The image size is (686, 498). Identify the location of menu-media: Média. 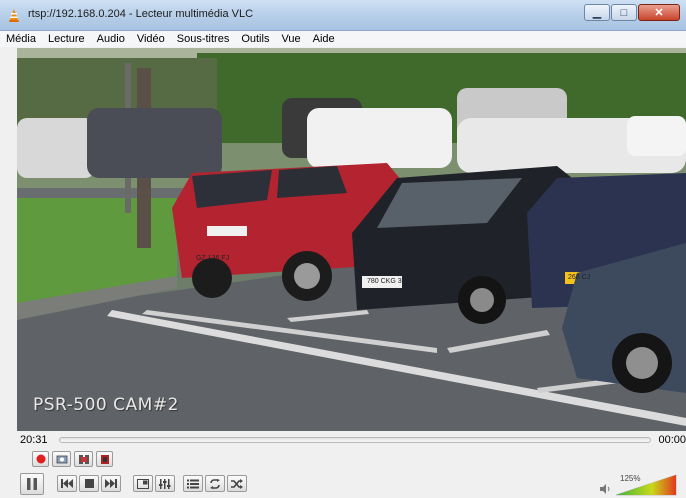
(21, 39).